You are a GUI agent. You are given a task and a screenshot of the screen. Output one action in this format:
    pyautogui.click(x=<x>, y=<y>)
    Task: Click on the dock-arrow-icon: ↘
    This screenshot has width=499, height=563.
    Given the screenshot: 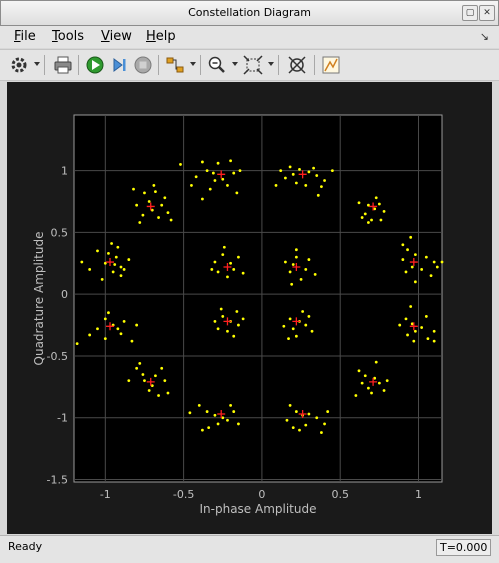 What is the action you would take?
    pyautogui.click(x=484, y=36)
    